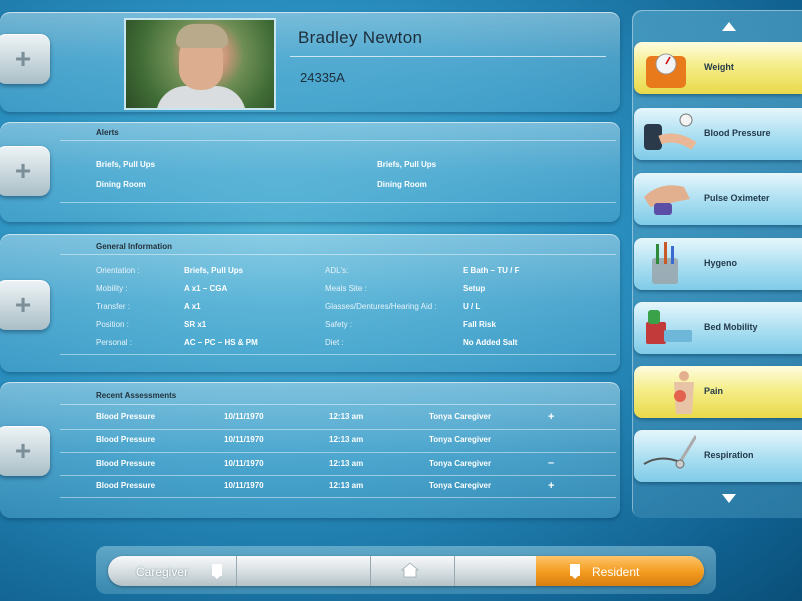 This screenshot has width=802, height=601. What do you see at coordinates (221, 342) in the screenshot?
I see `info-value: AC – PC – HS & PM` at bounding box center [221, 342].